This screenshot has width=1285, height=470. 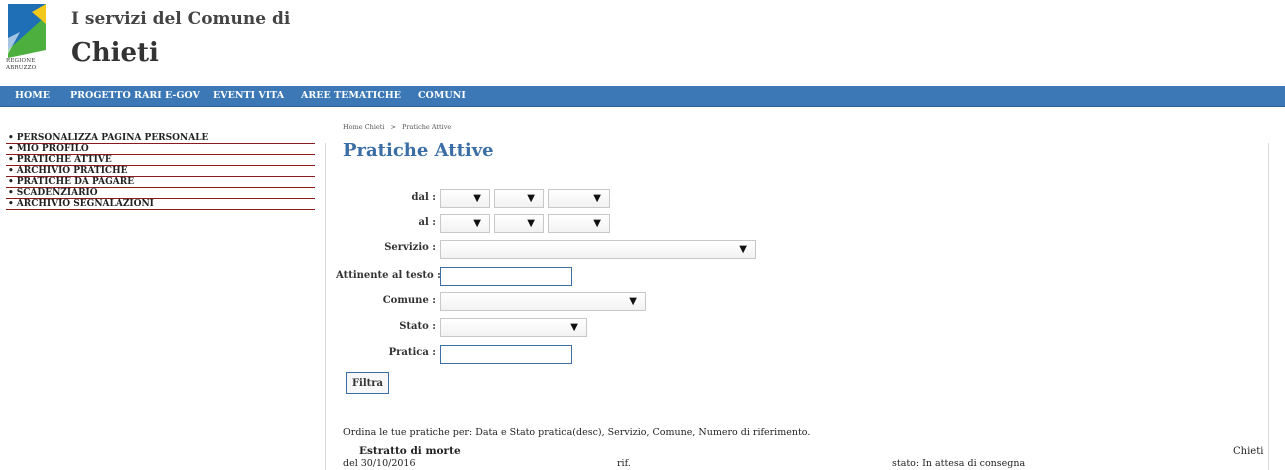 I want to click on al-day-select: ▼, so click(x=465, y=223).